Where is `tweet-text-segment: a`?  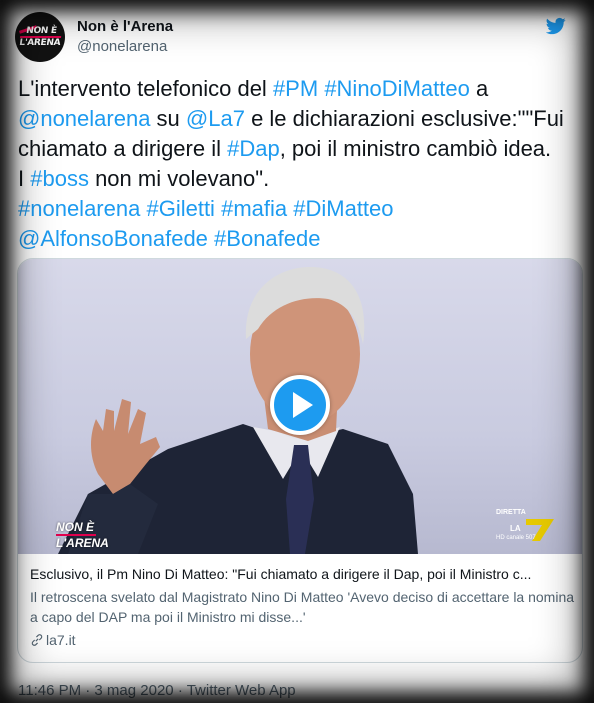
tweet-text-segment: a is located at coordinates (482, 88).